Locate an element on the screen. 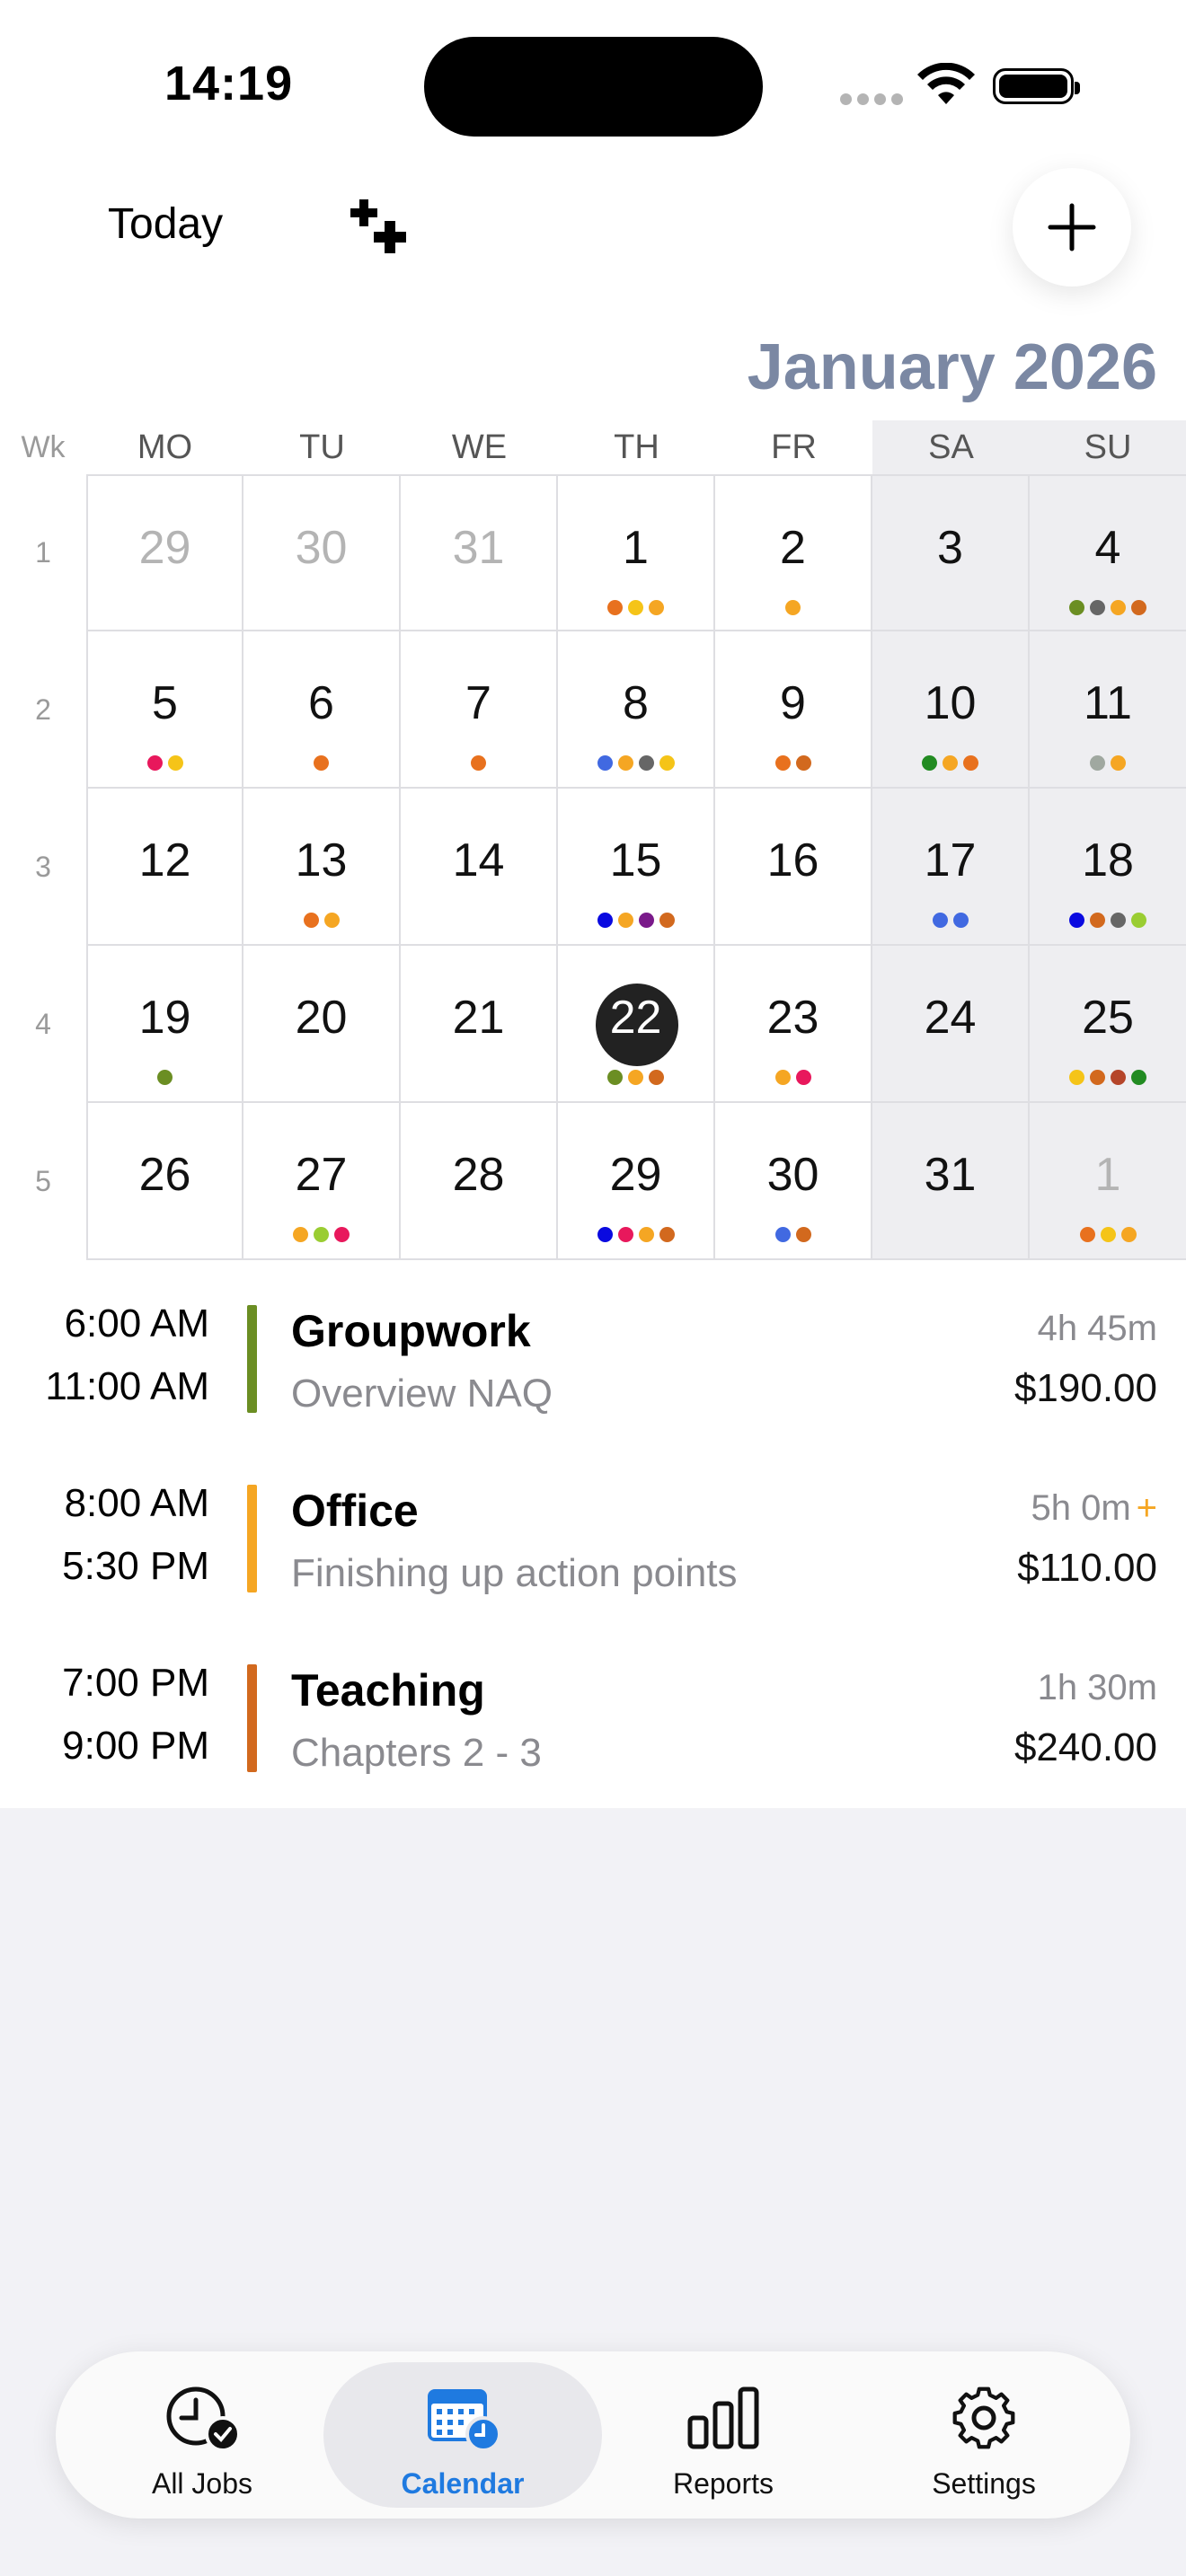 This screenshot has width=1186, height=2576. calendar-day: 25 is located at coordinates (1108, 1024).